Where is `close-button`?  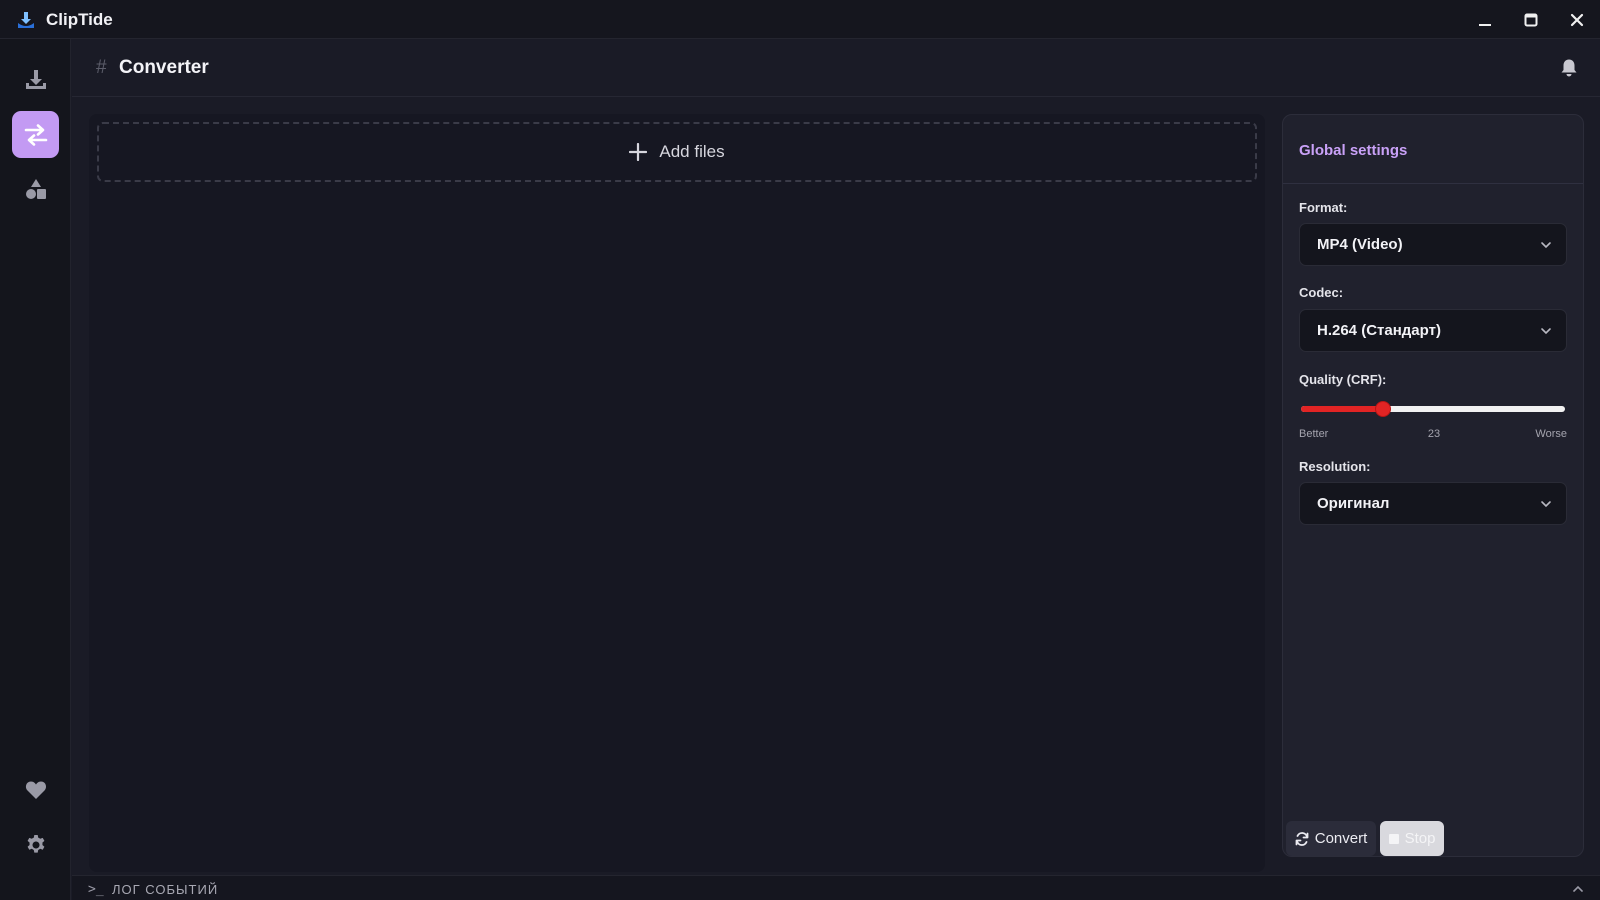
close-button is located at coordinates (1577, 19).